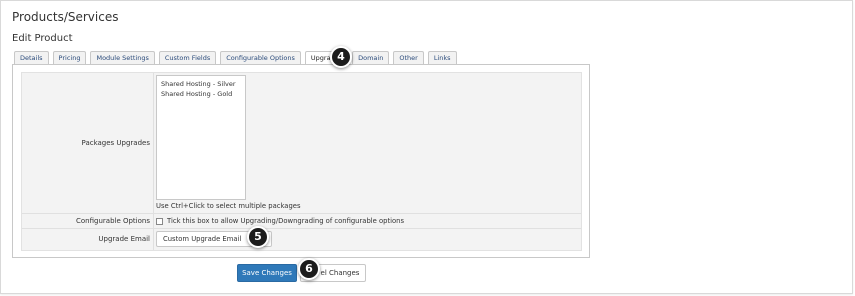 Image resolution: width=855 pixels, height=296 pixels. I want to click on step-badge-4: 4, so click(341, 57).